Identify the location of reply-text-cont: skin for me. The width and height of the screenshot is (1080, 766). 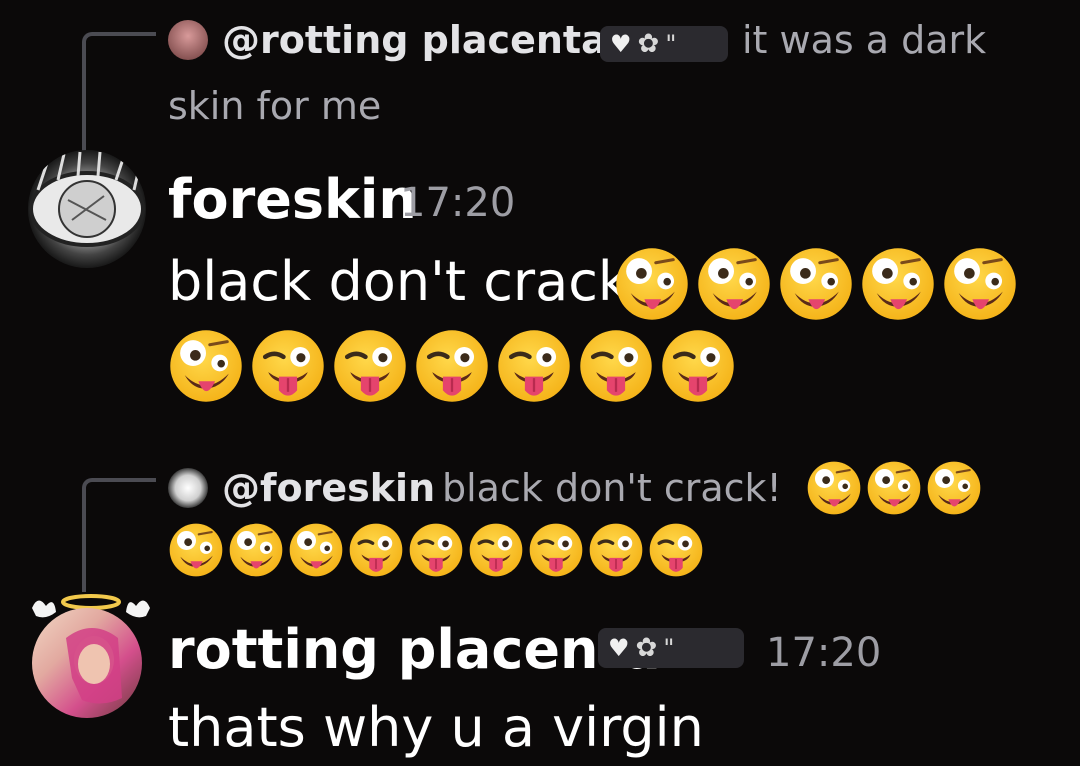
(274, 106).